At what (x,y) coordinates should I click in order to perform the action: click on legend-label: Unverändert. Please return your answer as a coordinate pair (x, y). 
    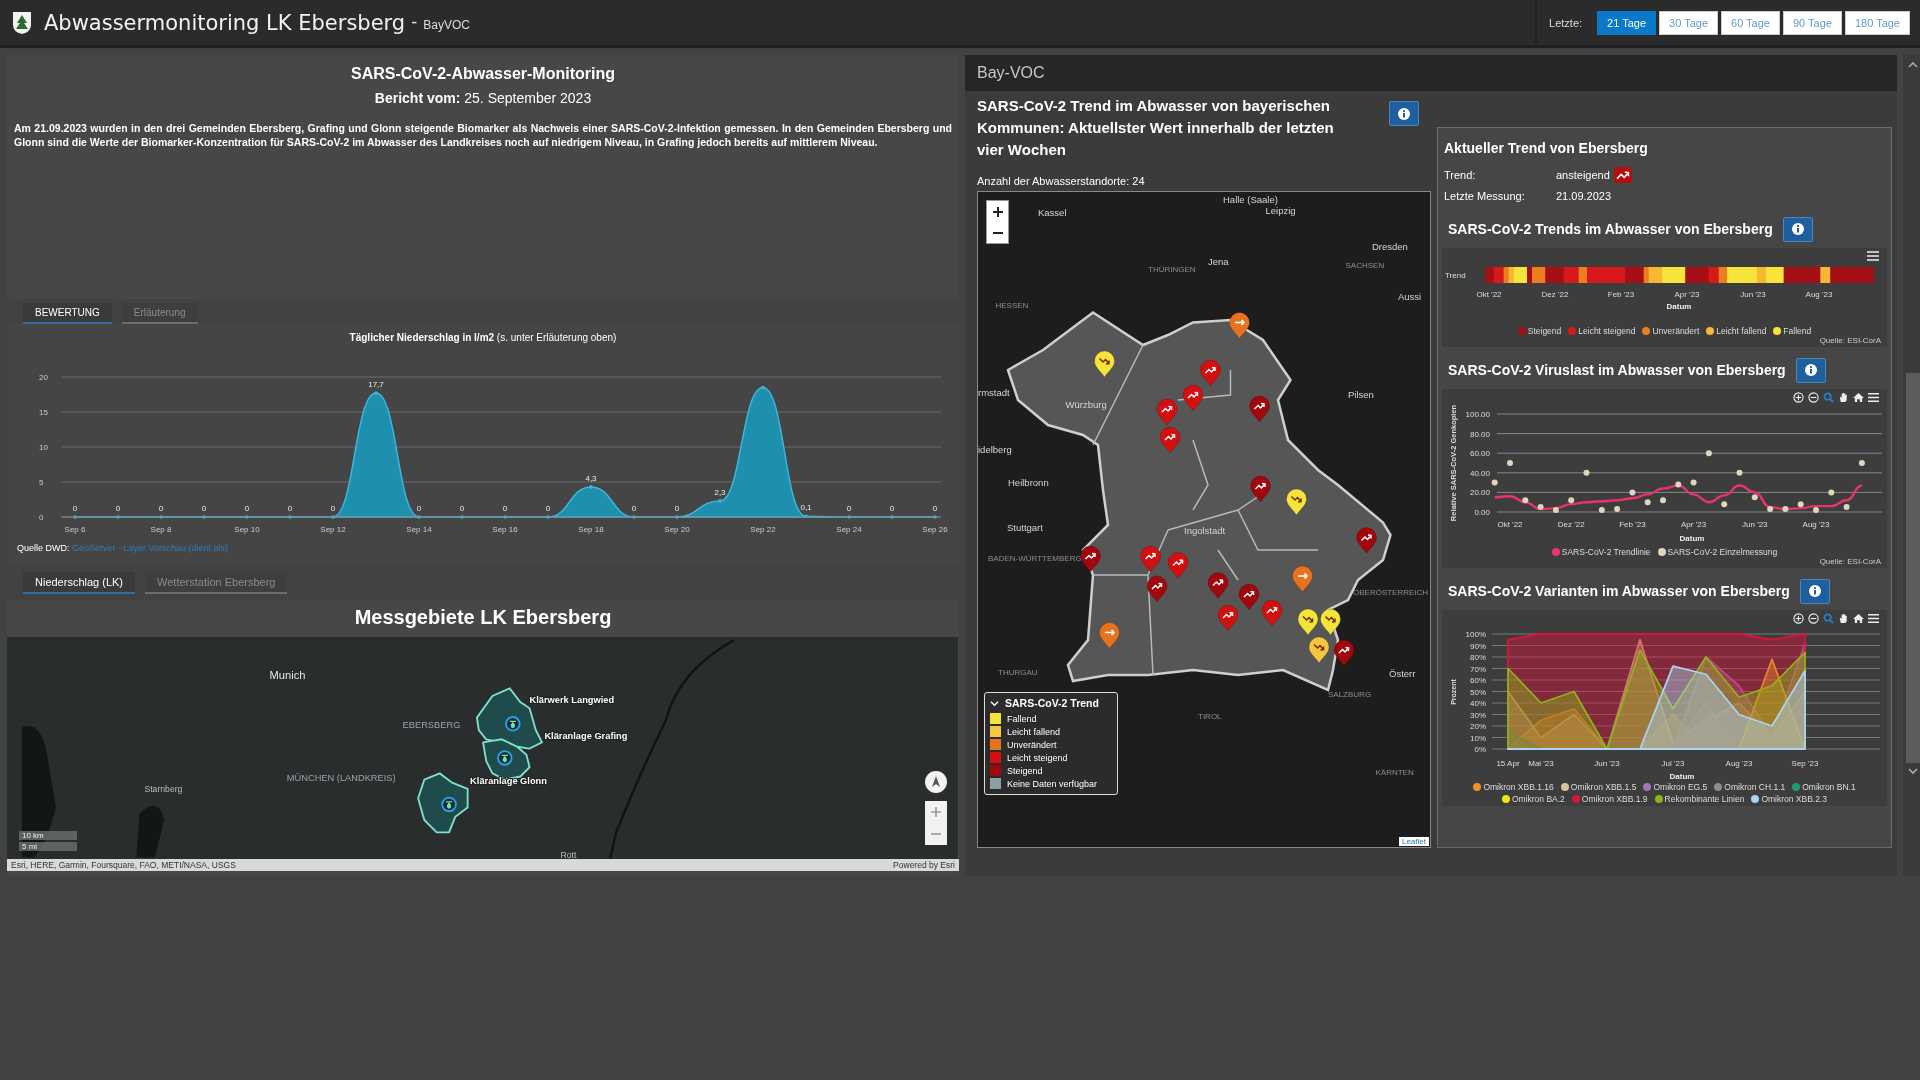
    Looking at the image, I should click on (1676, 331).